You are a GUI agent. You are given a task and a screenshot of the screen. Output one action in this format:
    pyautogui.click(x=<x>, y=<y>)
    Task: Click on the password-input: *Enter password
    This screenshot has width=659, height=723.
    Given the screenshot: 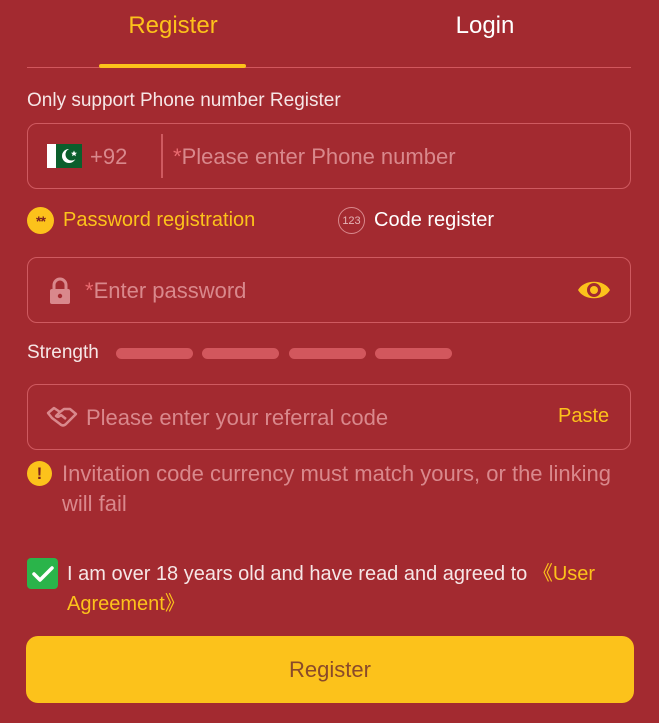 What is the action you would take?
    pyautogui.click(x=165, y=291)
    